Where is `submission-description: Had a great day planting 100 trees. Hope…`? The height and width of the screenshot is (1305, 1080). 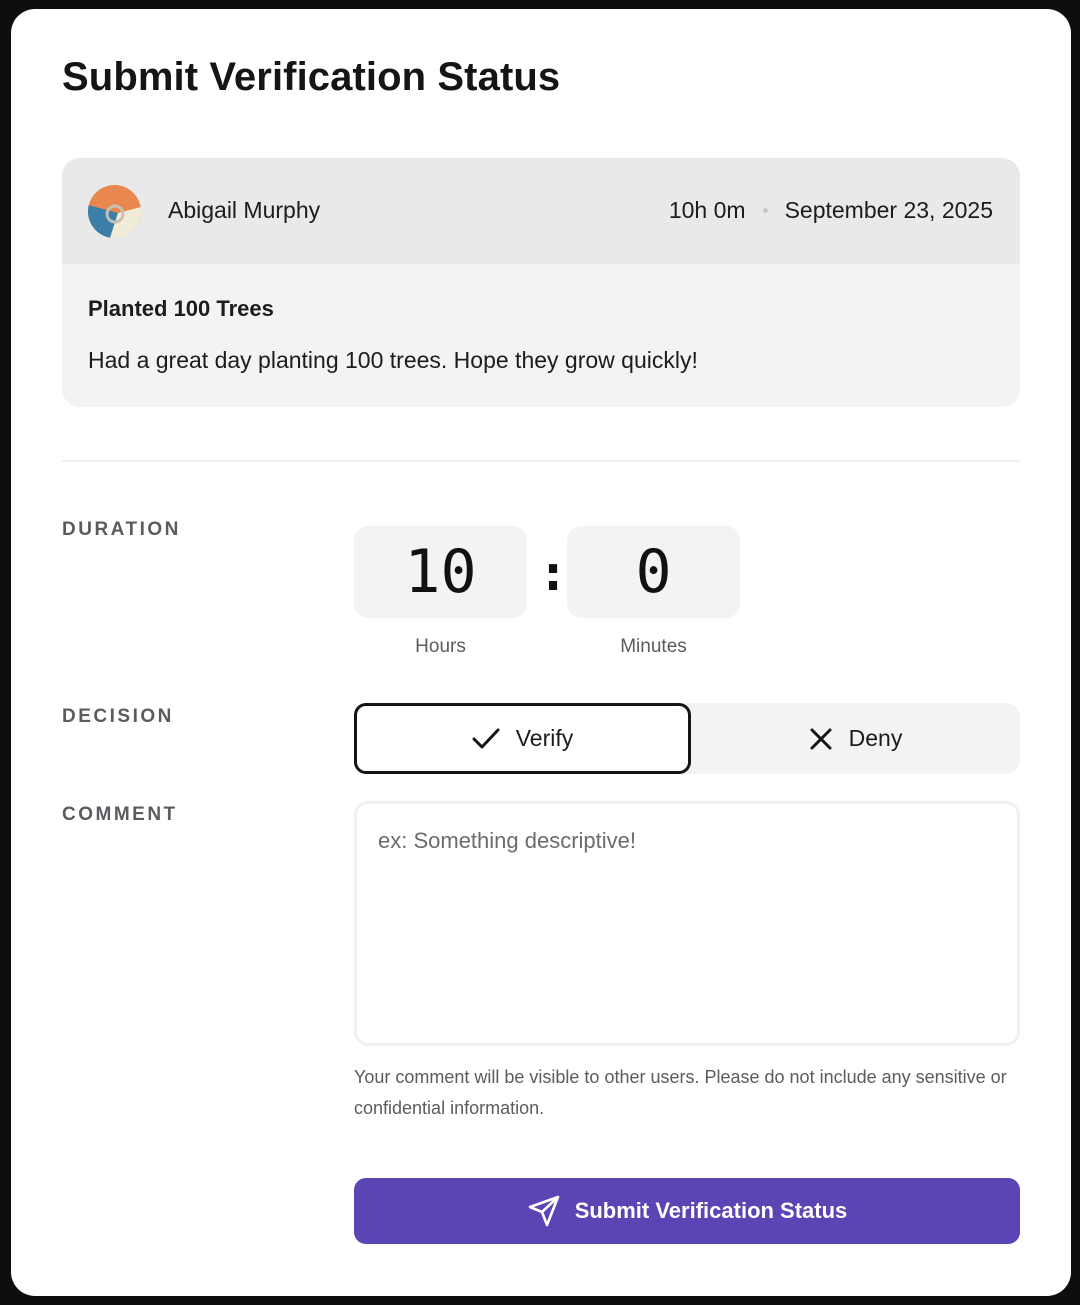
submission-description: Had a great day planting 100 trees. Hope… is located at coordinates (393, 360).